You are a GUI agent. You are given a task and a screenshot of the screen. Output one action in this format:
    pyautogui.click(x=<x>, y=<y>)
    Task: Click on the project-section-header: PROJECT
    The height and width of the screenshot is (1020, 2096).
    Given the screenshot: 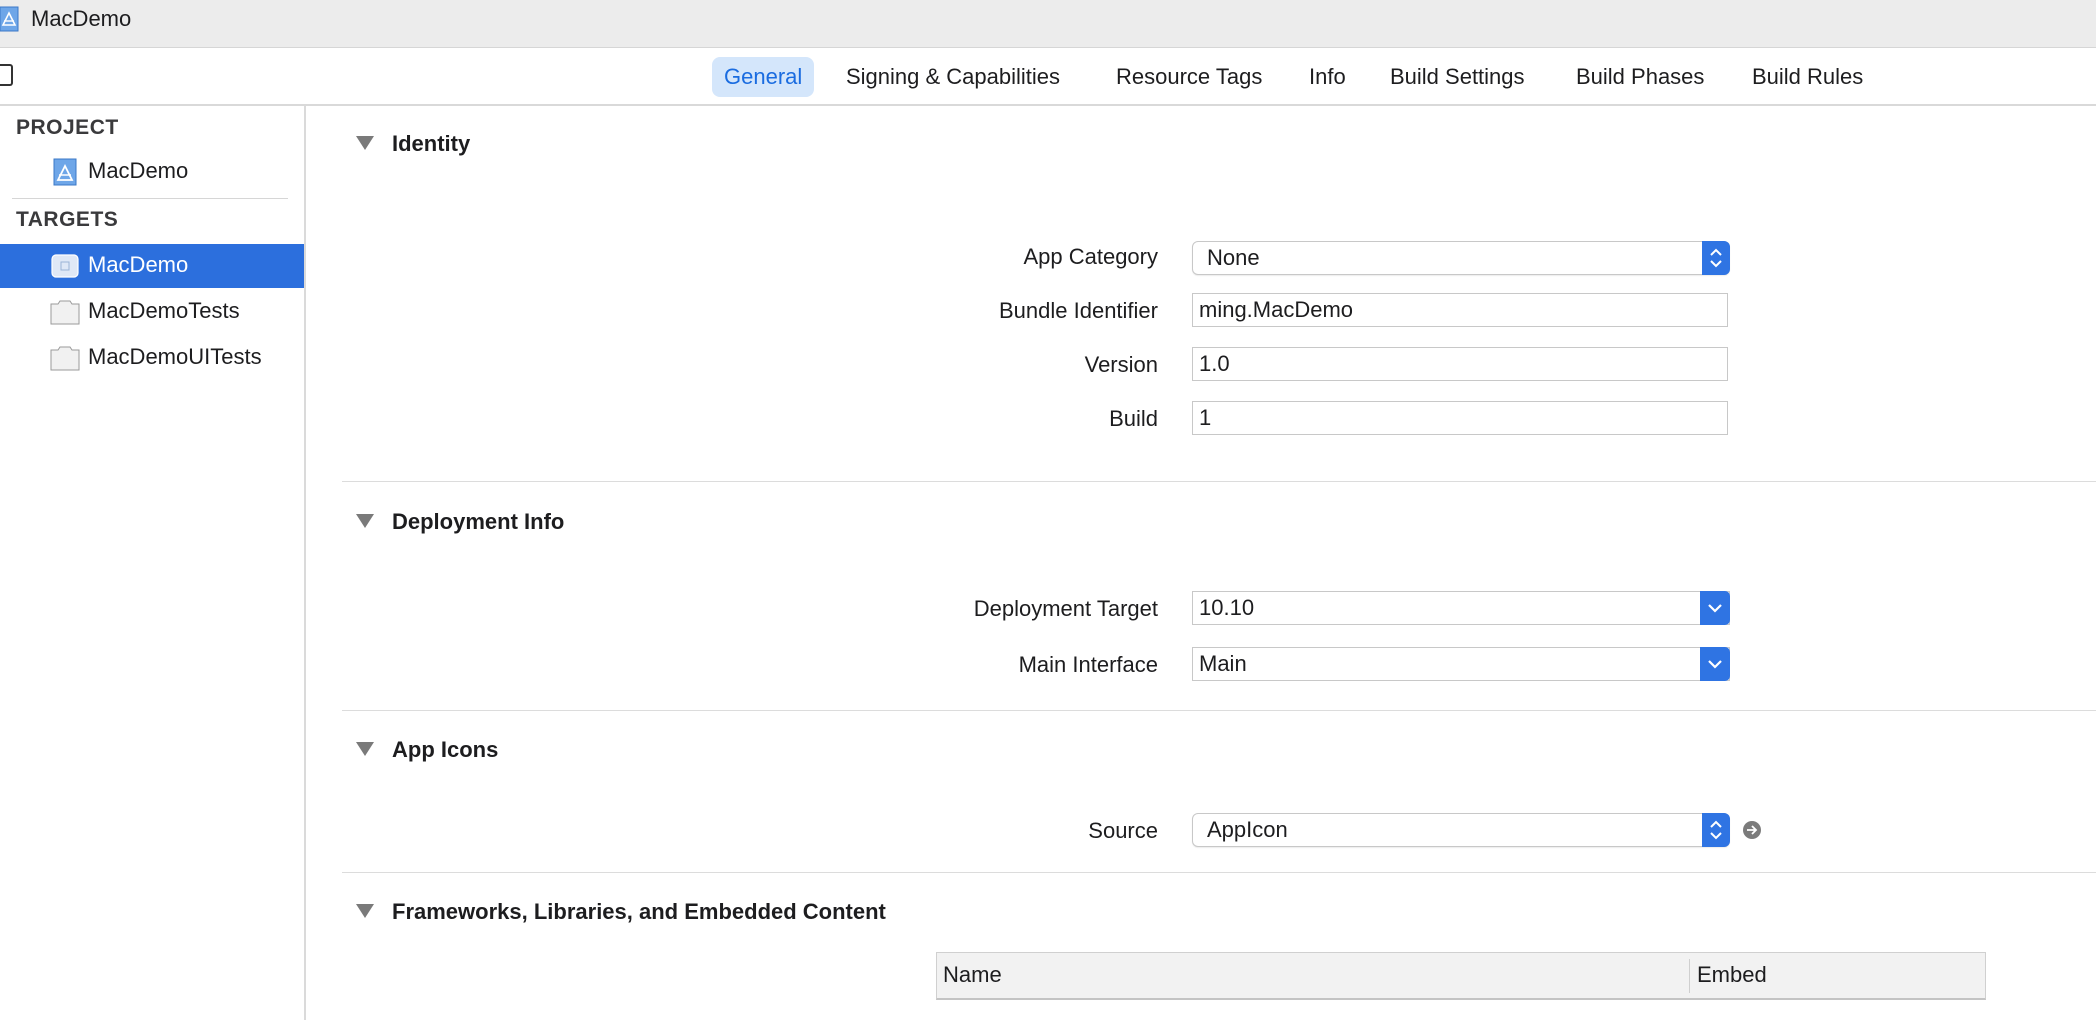 What is the action you would take?
    pyautogui.click(x=67, y=127)
    